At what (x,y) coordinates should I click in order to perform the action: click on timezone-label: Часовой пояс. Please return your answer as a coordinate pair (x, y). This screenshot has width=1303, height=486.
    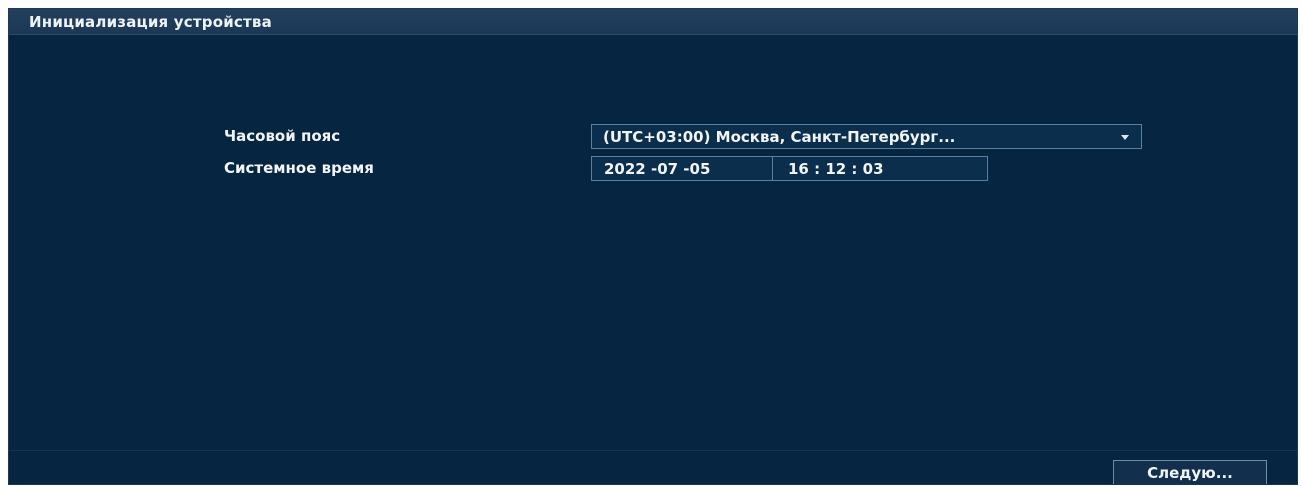
    Looking at the image, I should click on (282, 136).